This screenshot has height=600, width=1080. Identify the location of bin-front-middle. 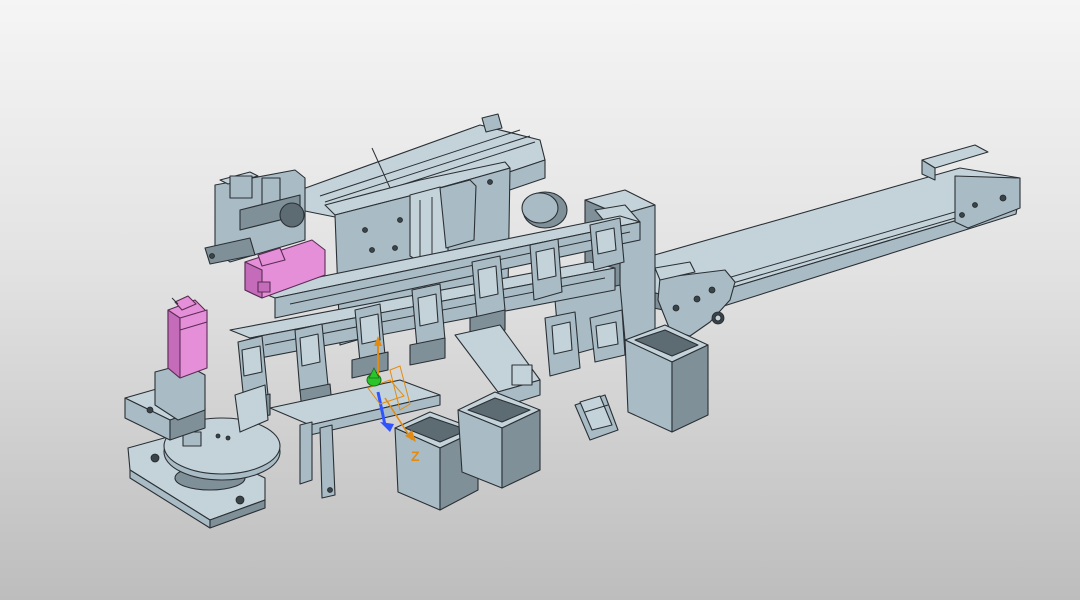
(499, 440).